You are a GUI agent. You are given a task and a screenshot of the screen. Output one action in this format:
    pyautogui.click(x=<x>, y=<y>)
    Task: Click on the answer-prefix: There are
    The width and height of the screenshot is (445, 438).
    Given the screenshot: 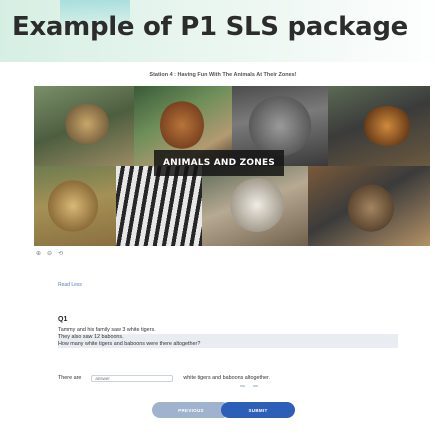 What is the action you would take?
    pyautogui.click(x=70, y=378)
    